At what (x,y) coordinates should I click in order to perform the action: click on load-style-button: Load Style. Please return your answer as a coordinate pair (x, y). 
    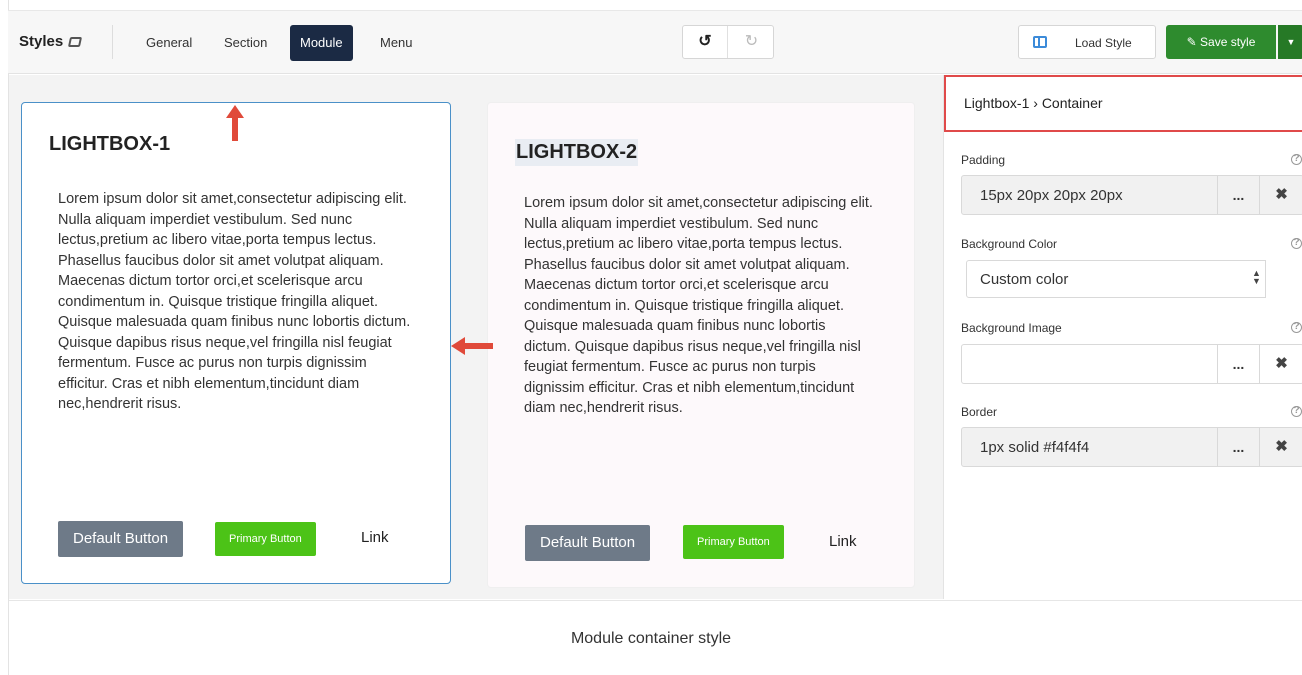
    Looking at the image, I should click on (1087, 42).